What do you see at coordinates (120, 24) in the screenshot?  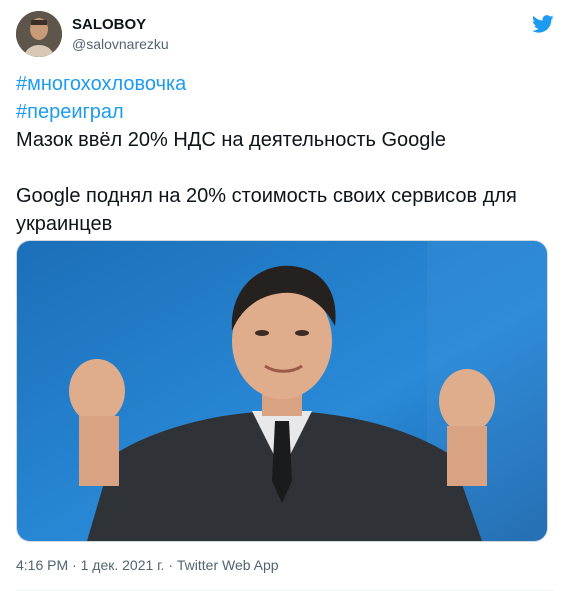 I see `display-name: SALOBOY` at bounding box center [120, 24].